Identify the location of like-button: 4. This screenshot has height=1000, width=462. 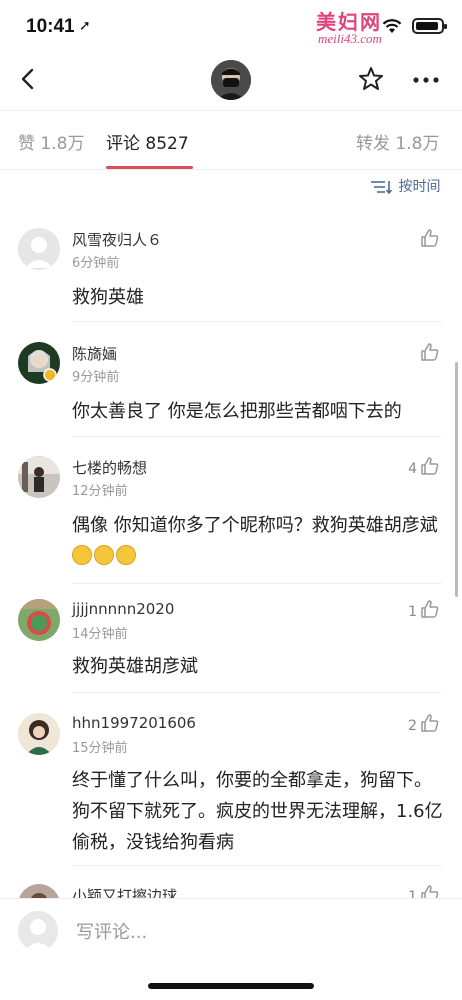
(424, 466).